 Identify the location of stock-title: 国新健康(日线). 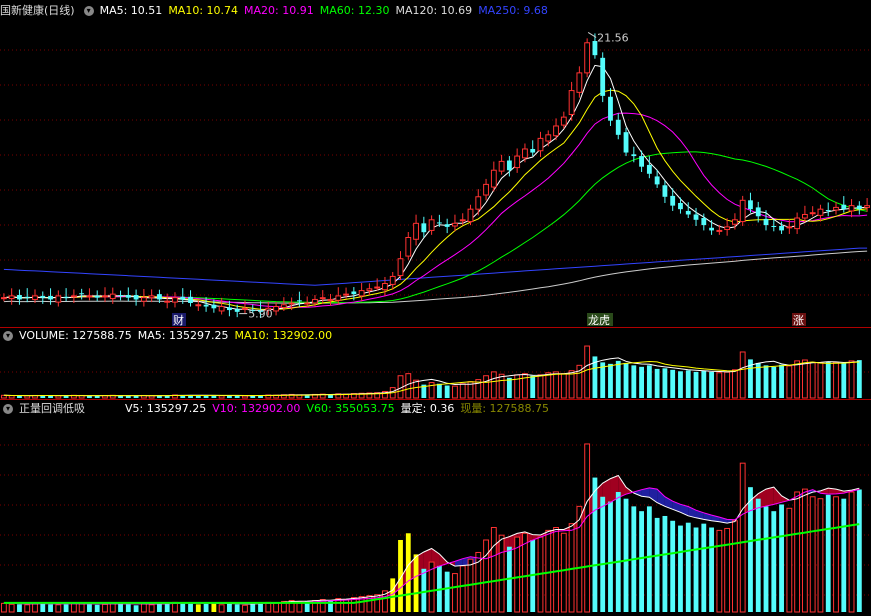
(37, 10).